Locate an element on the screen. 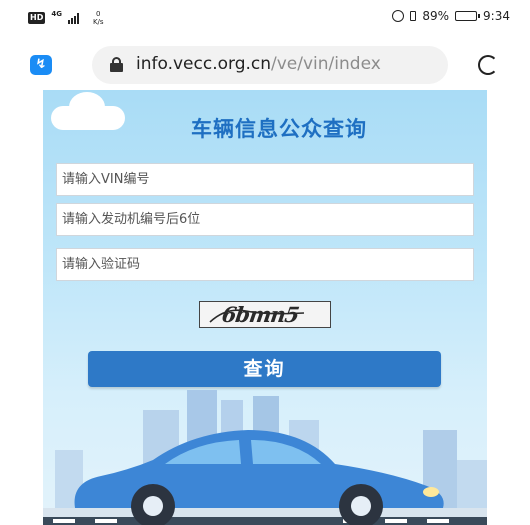 The image size is (530, 525). address-bar: info.vecc.org.cn/ve/vin/index is located at coordinates (270, 65).